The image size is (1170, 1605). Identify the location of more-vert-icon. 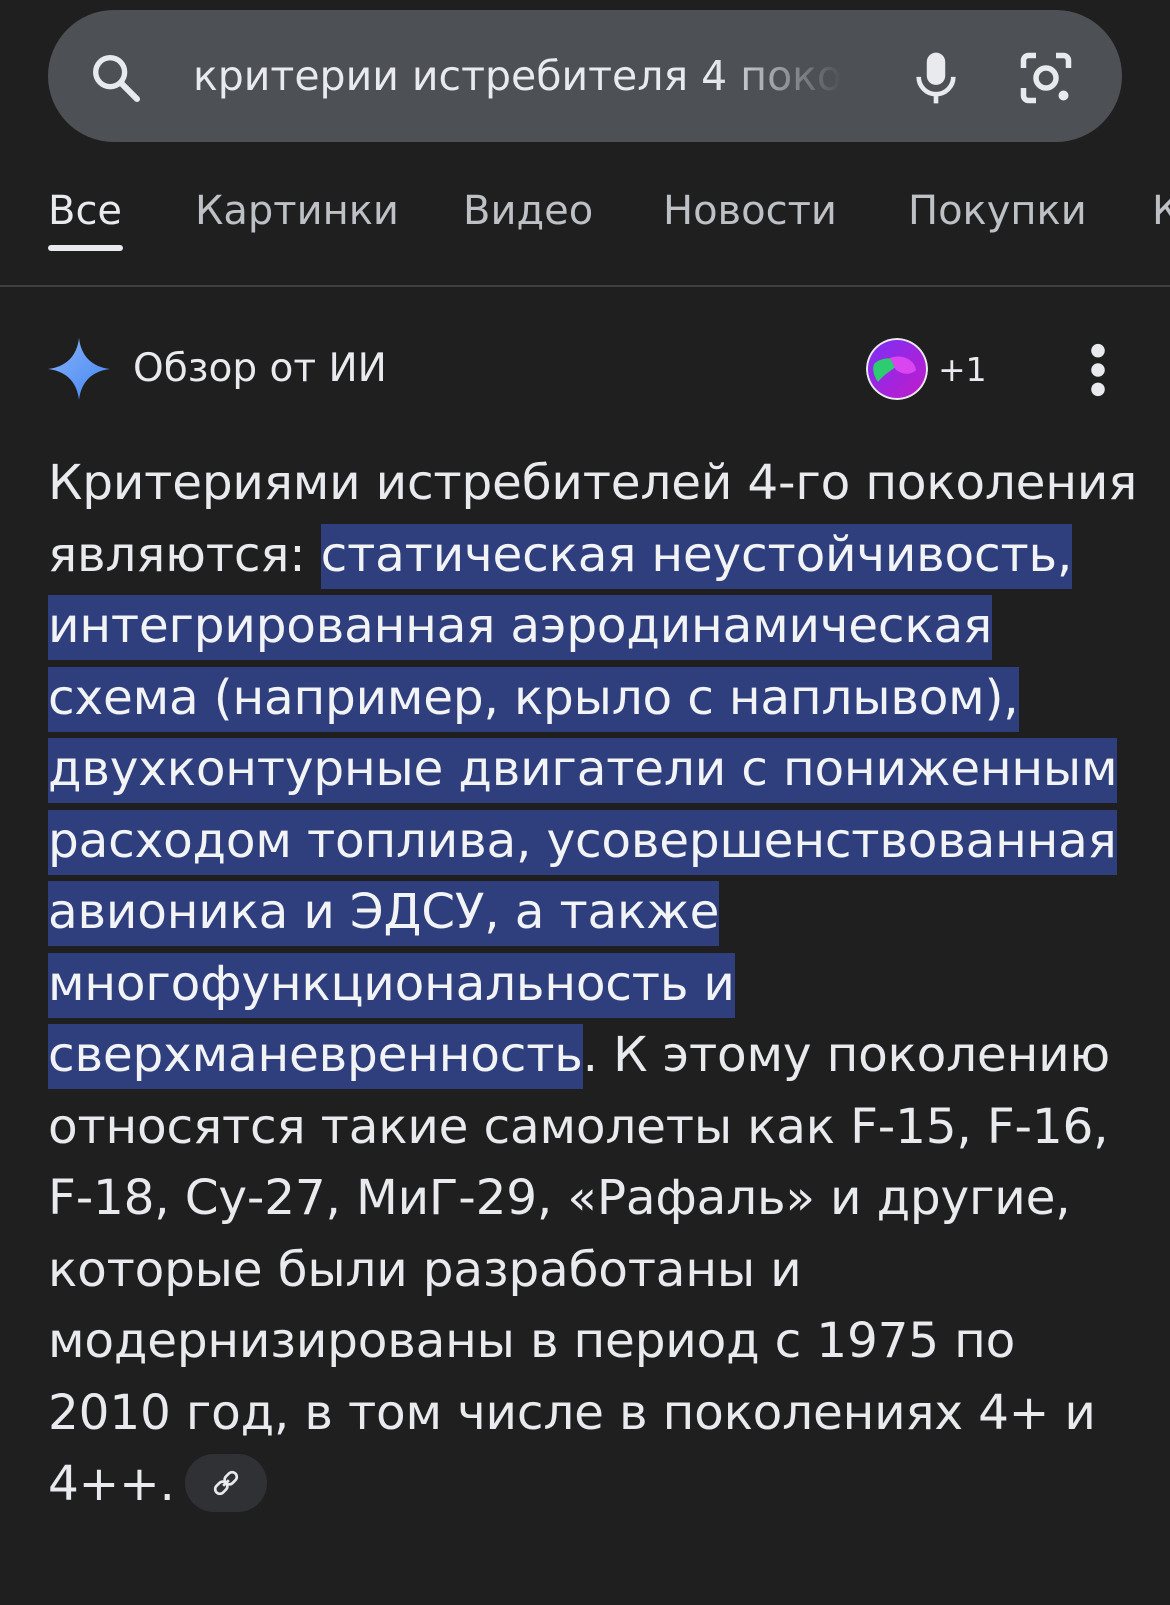
(1098, 370).